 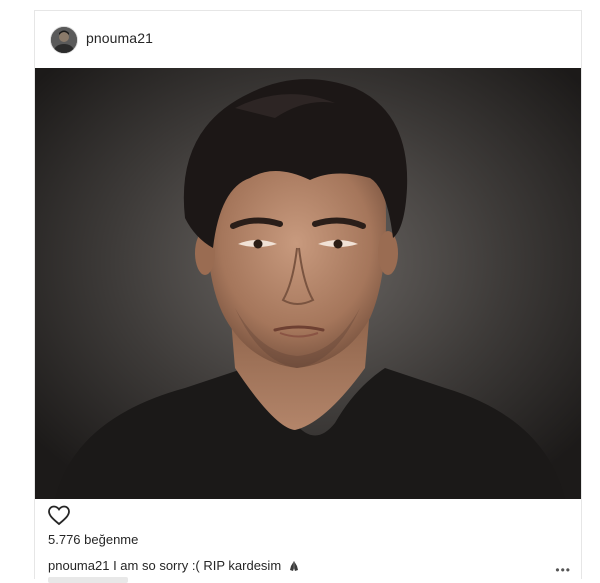 I want to click on post-header: pnouma21, so click(x=308, y=39).